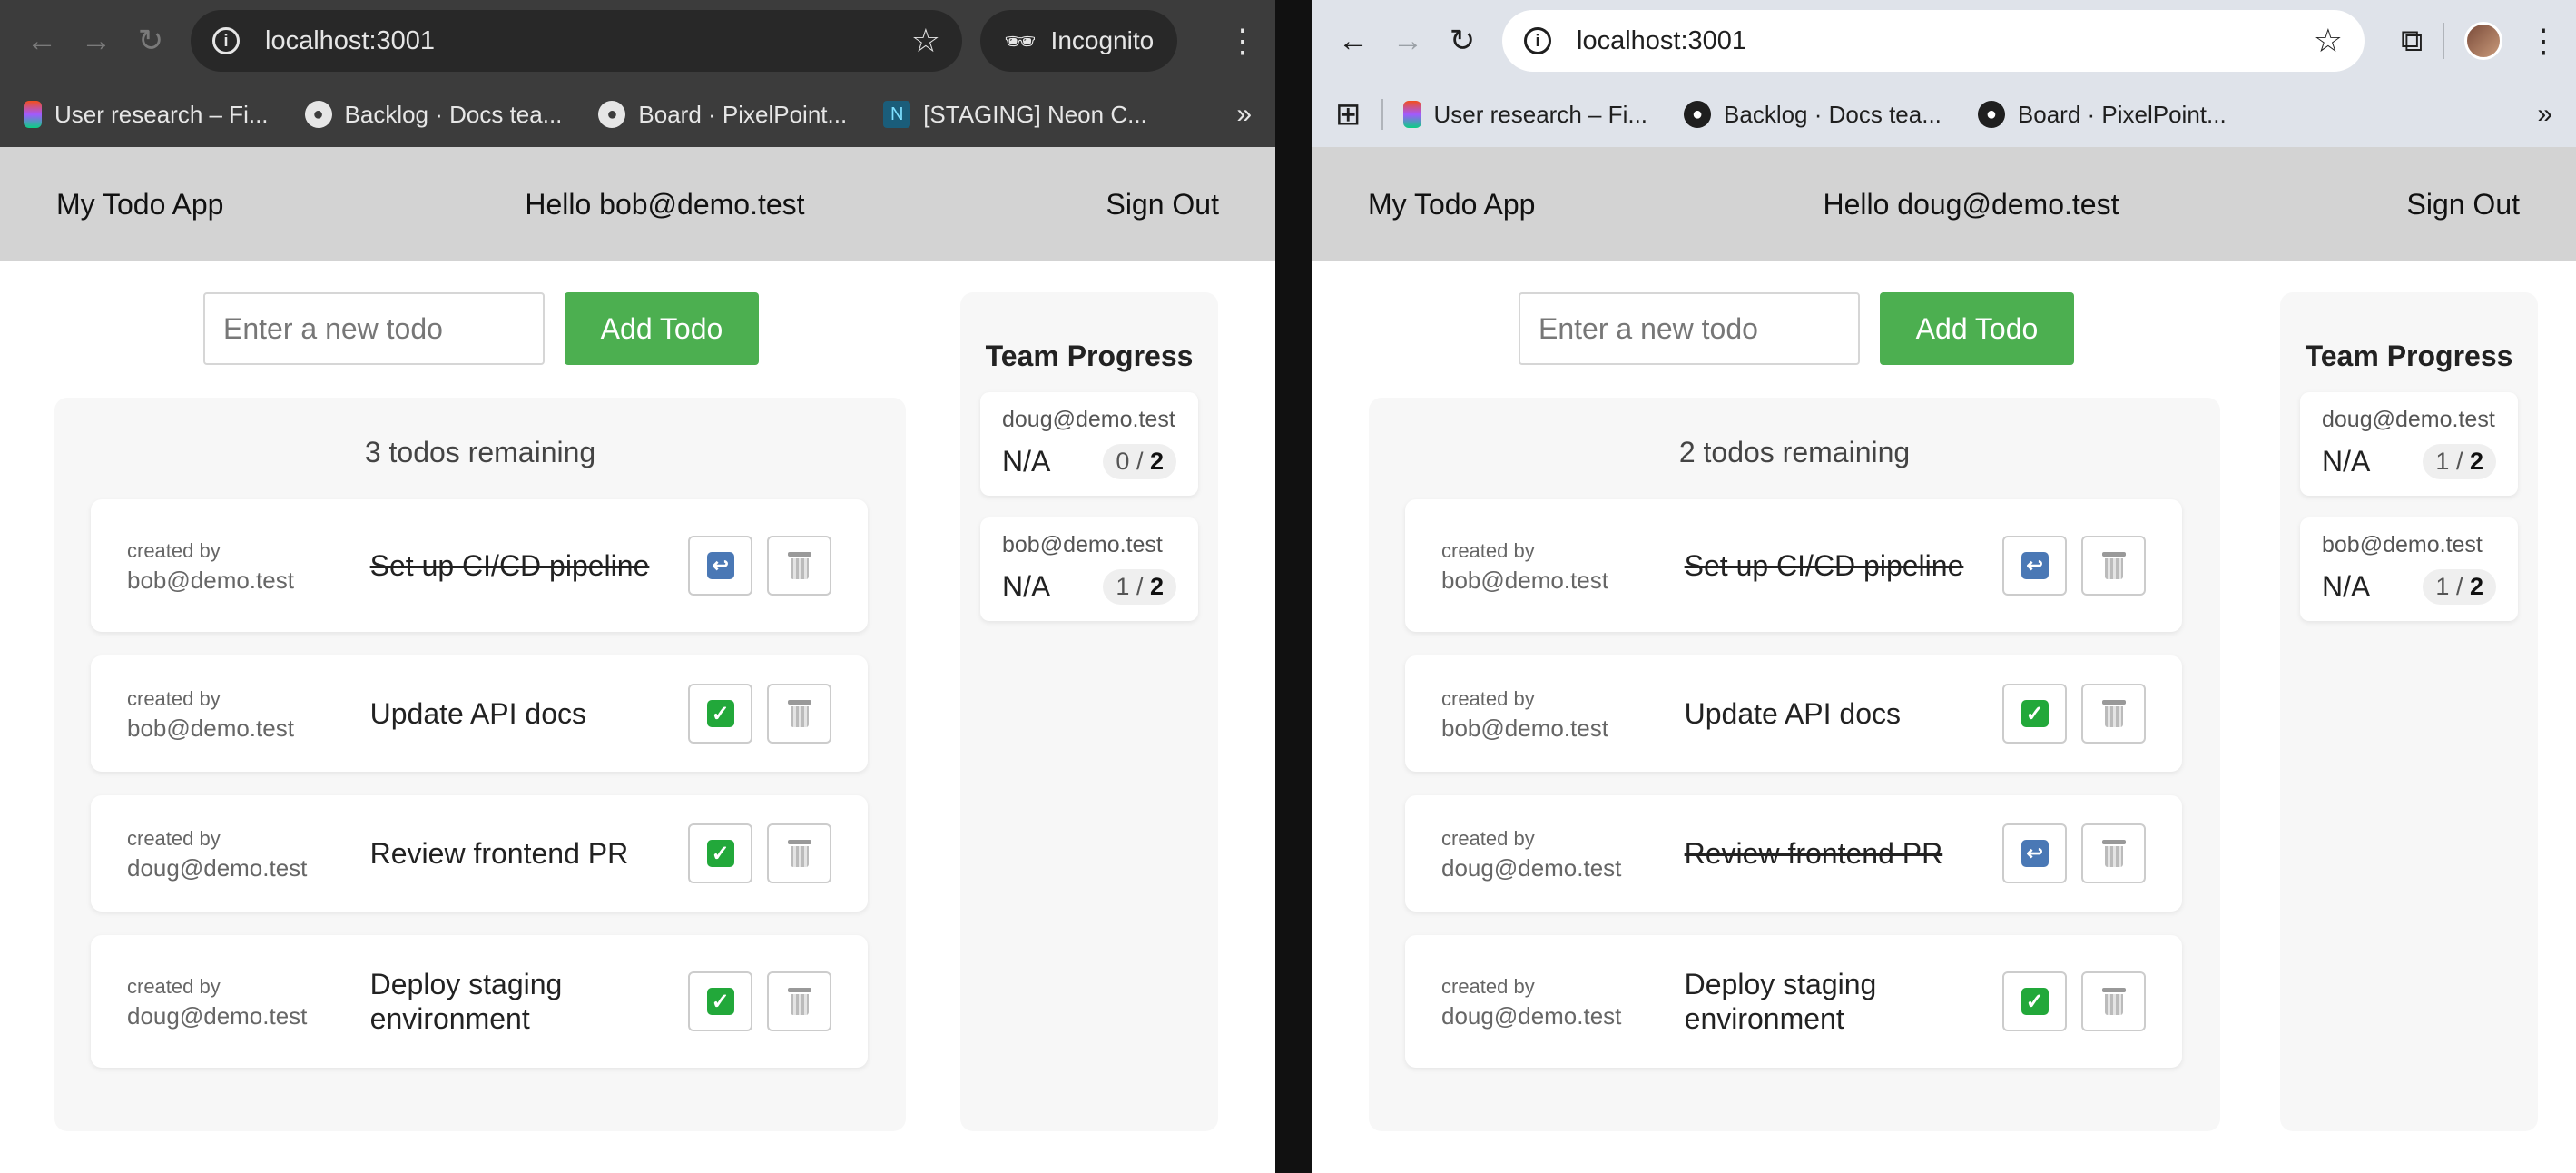 The image size is (2576, 1173). What do you see at coordinates (1794, 452) in the screenshot?
I see `todos-remaining: 2 todos remaining` at bounding box center [1794, 452].